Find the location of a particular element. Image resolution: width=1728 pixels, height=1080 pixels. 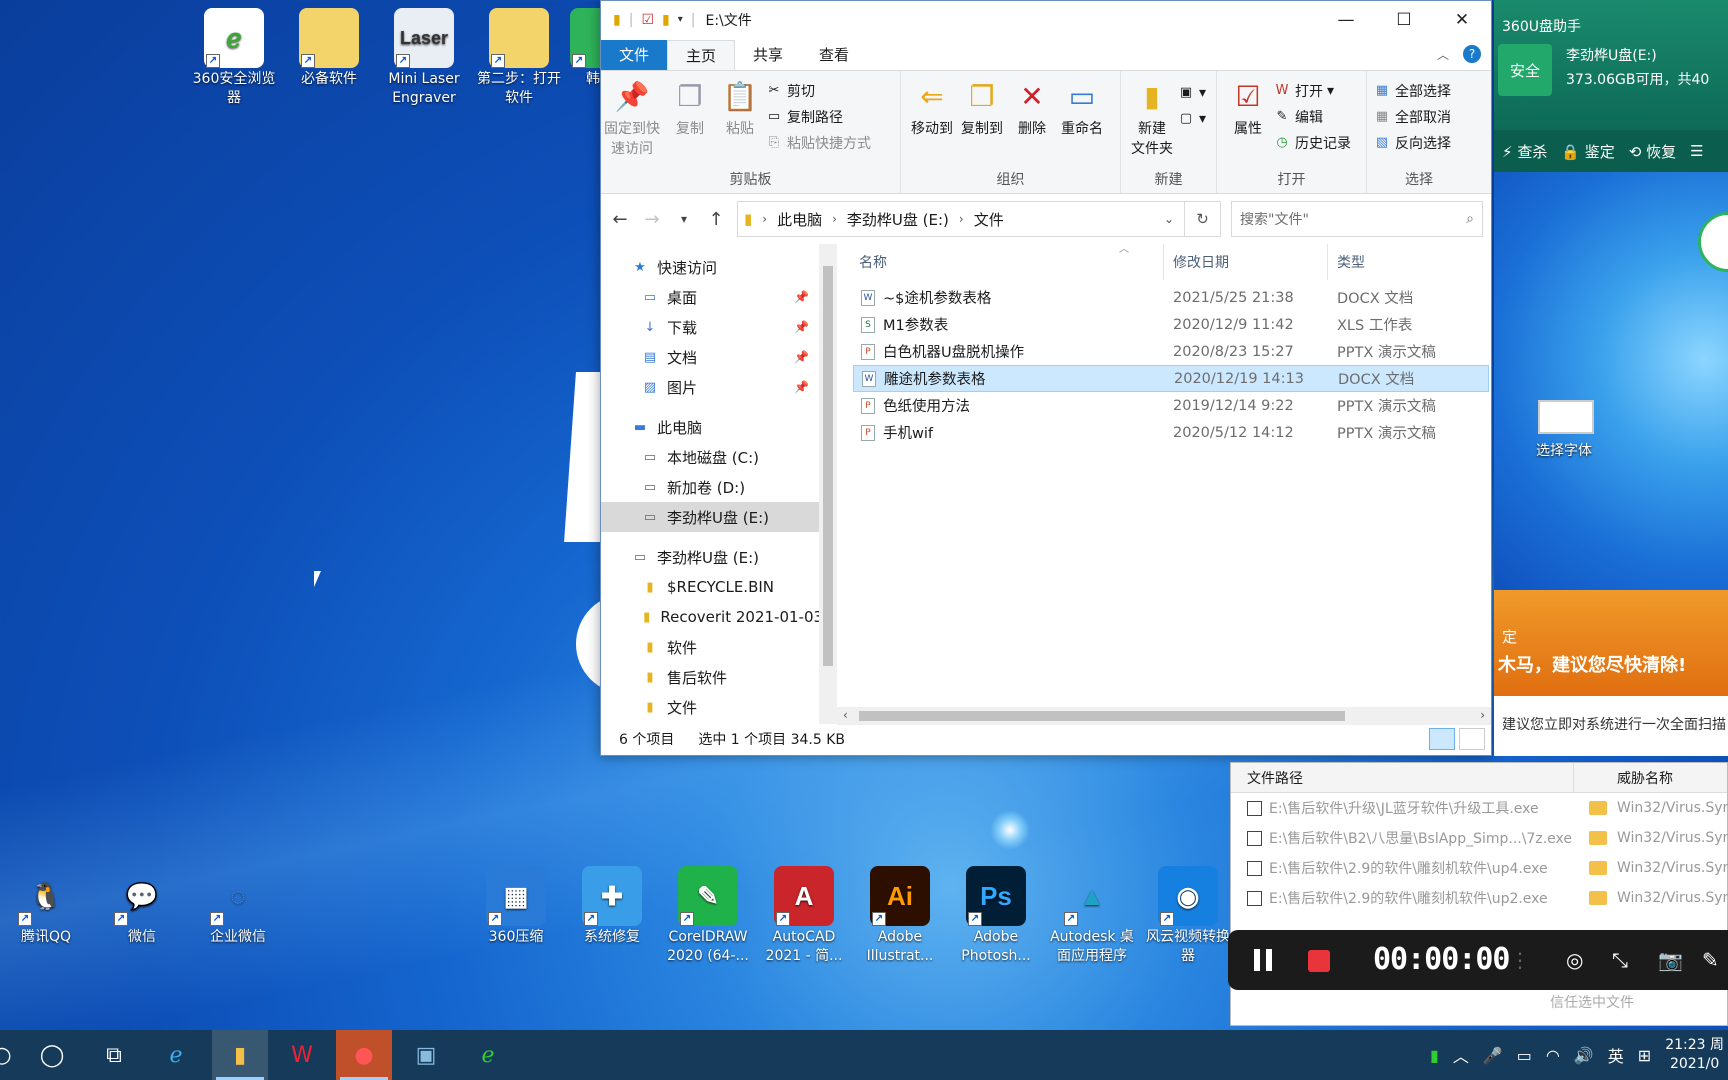

menu-icon: ☰ is located at coordinates (1696, 151).